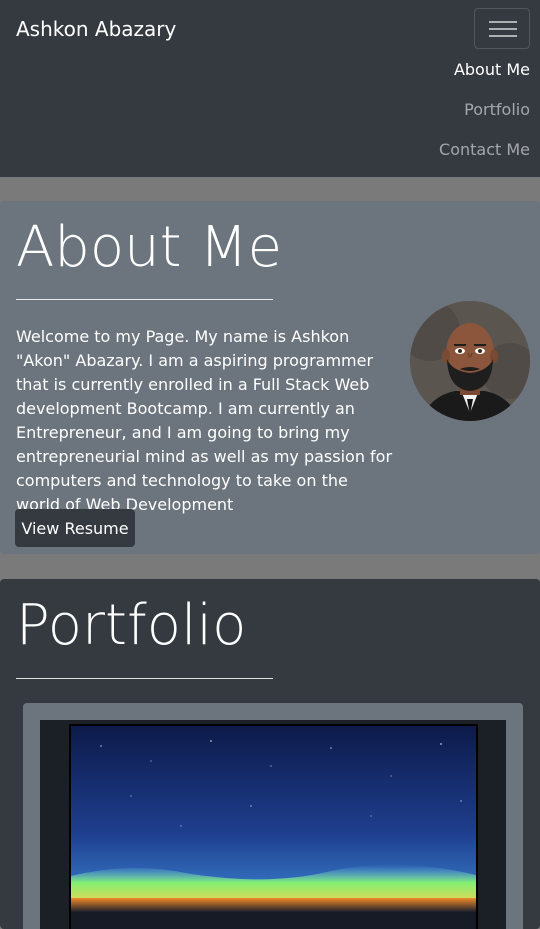 The width and height of the screenshot is (540, 929). What do you see at coordinates (144, 678) in the screenshot?
I see `portfolio-divider` at bounding box center [144, 678].